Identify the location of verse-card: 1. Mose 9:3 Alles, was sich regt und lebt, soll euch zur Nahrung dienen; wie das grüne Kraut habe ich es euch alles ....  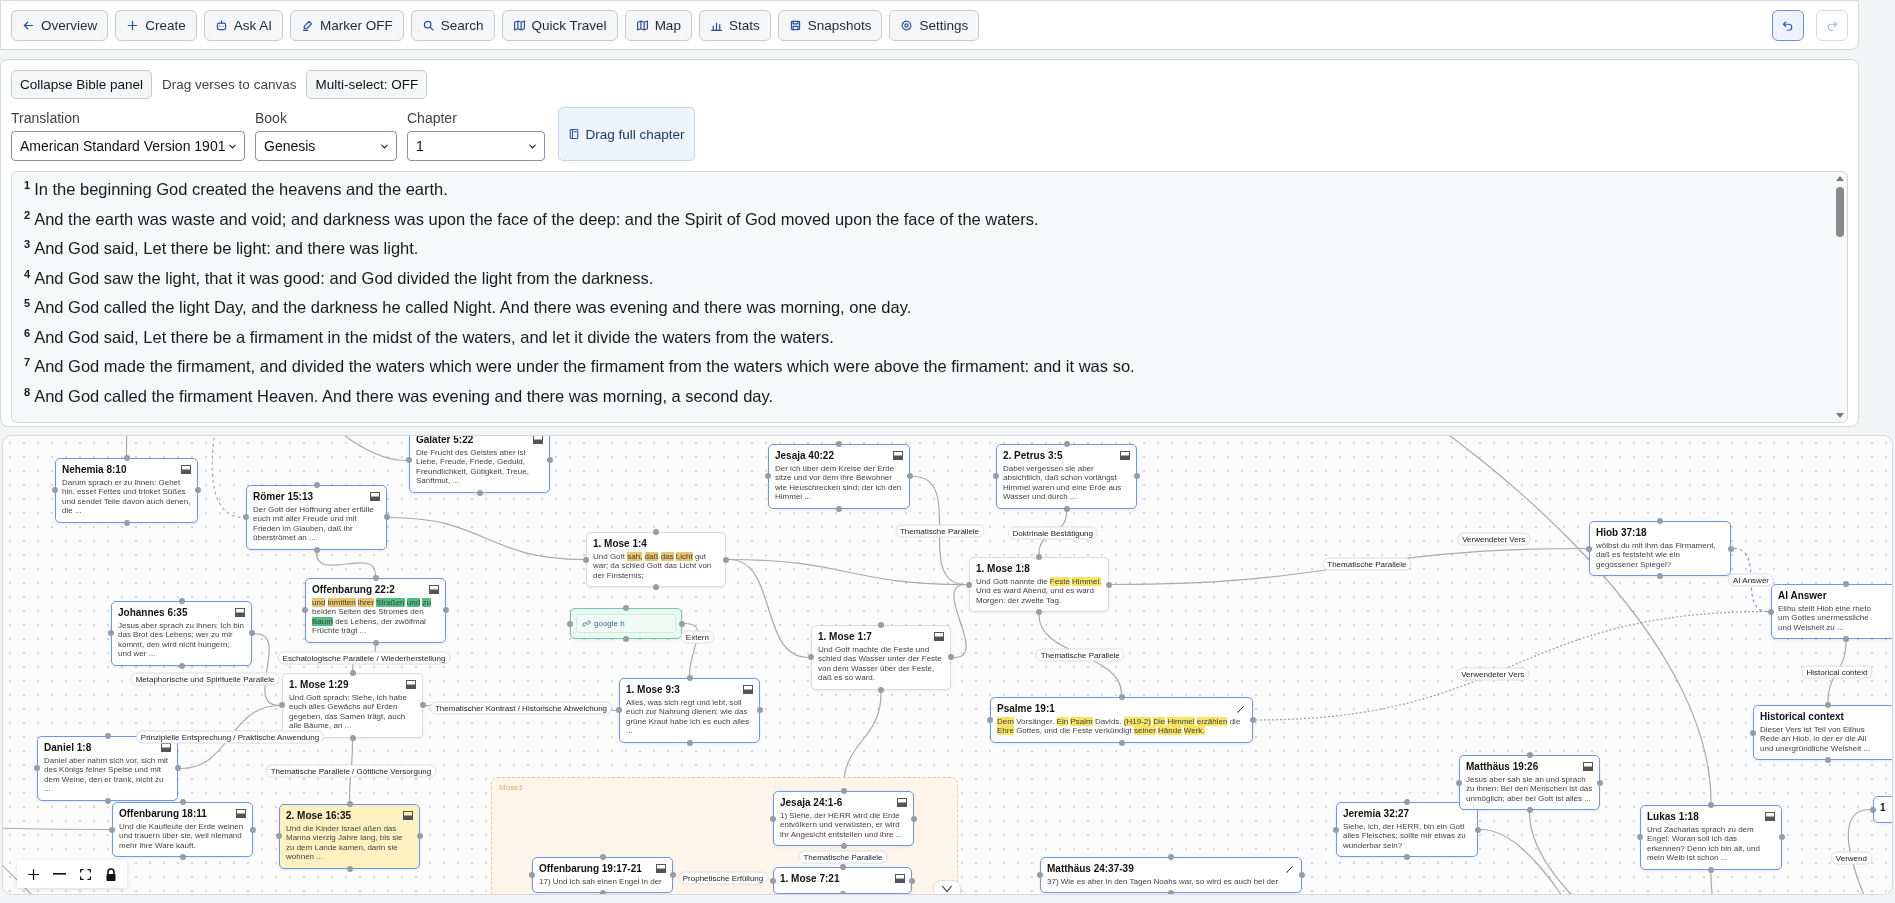
(689, 710).